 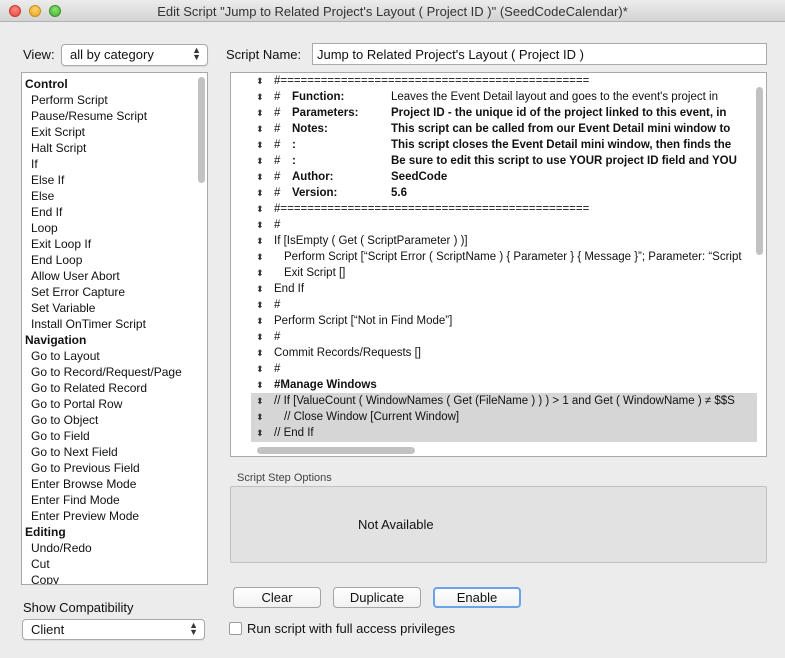 What do you see at coordinates (477, 597) in the screenshot?
I see `enable-button: Enable` at bounding box center [477, 597].